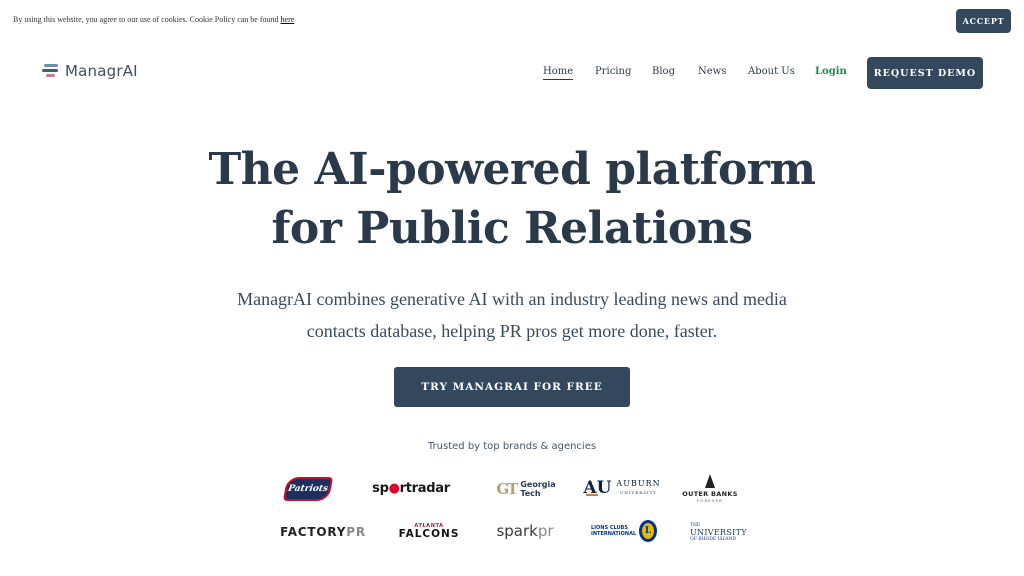  I want to click on nav-login: Login, so click(831, 71).